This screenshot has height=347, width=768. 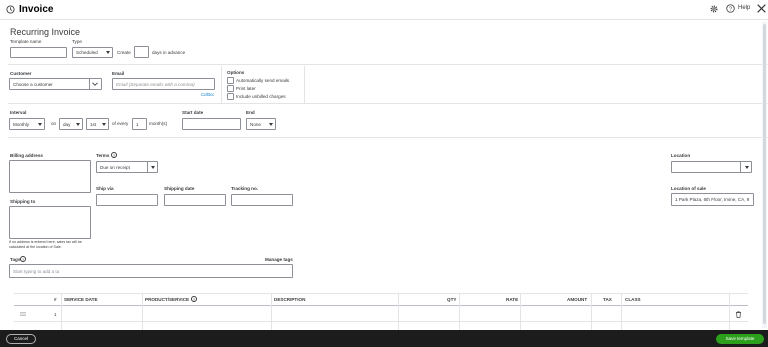 I want to click on top-bar, so click(x=384, y=10).